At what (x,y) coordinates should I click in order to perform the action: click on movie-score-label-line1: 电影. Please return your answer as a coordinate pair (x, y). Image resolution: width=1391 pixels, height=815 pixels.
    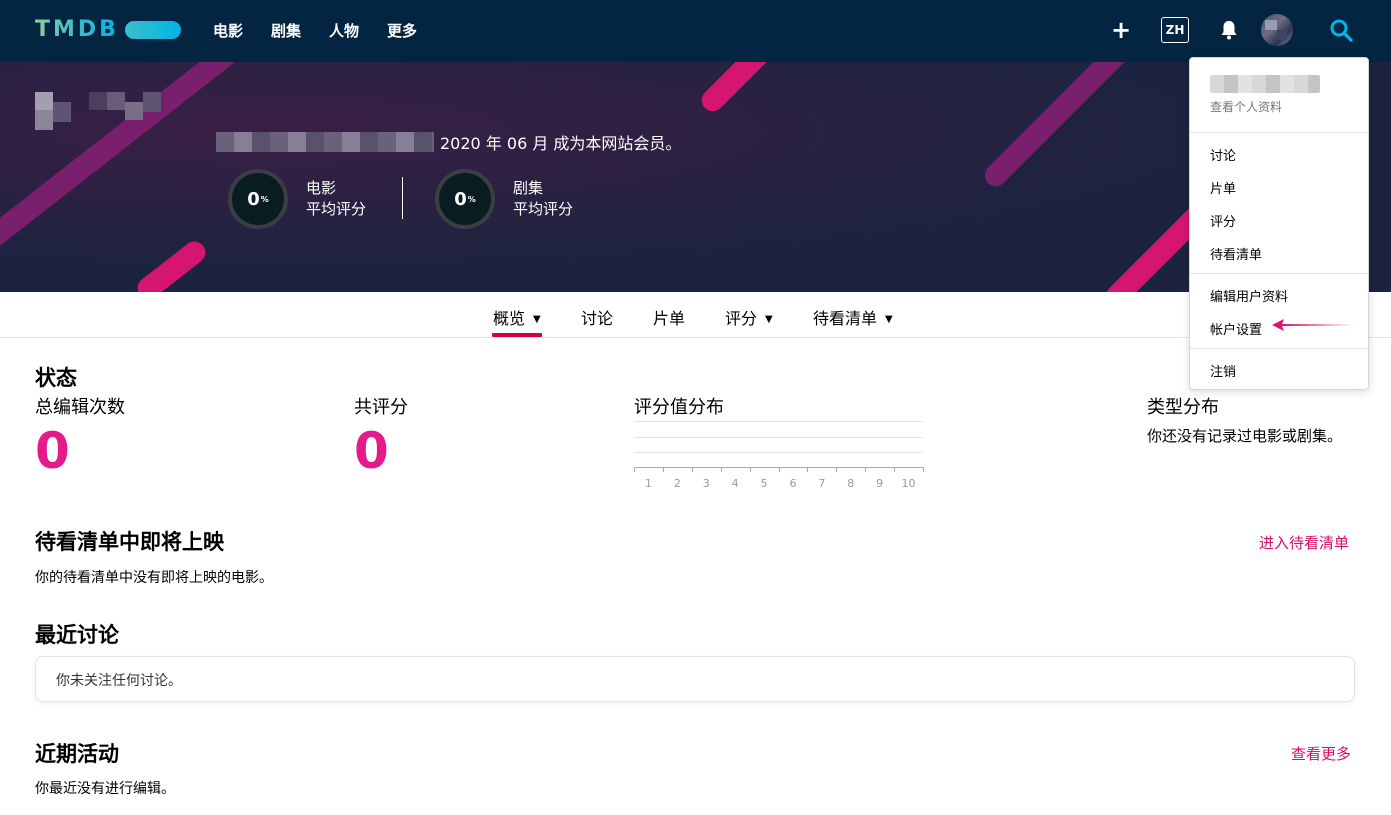
    Looking at the image, I should click on (321, 188).